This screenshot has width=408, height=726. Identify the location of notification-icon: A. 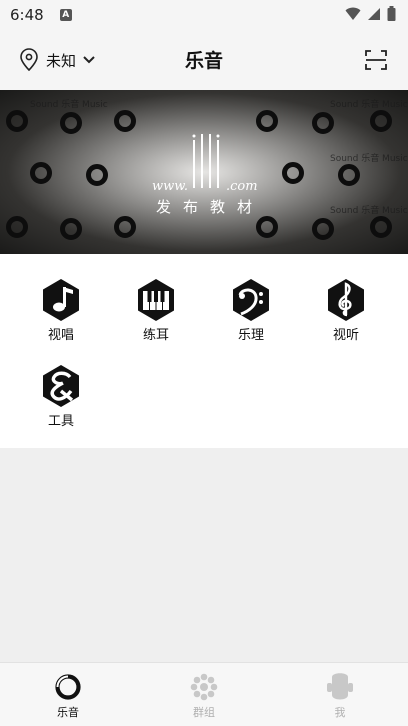
(65, 15).